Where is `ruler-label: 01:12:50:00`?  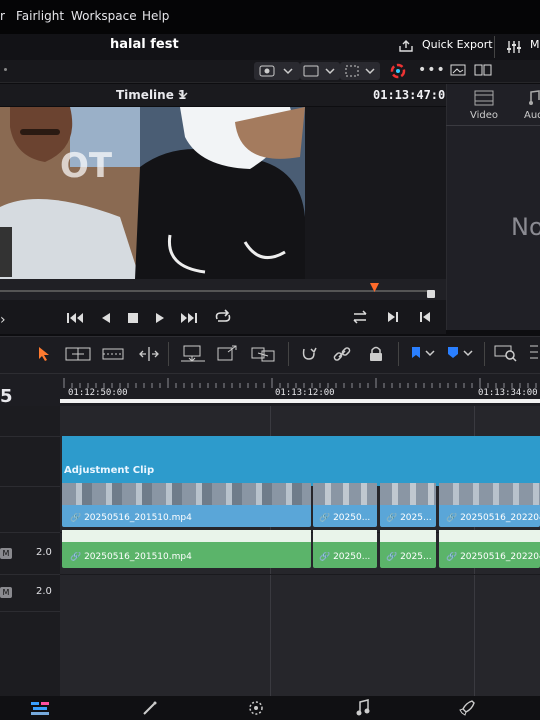 ruler-label: 01:12:50:00 is located at coordinates (98, 393).